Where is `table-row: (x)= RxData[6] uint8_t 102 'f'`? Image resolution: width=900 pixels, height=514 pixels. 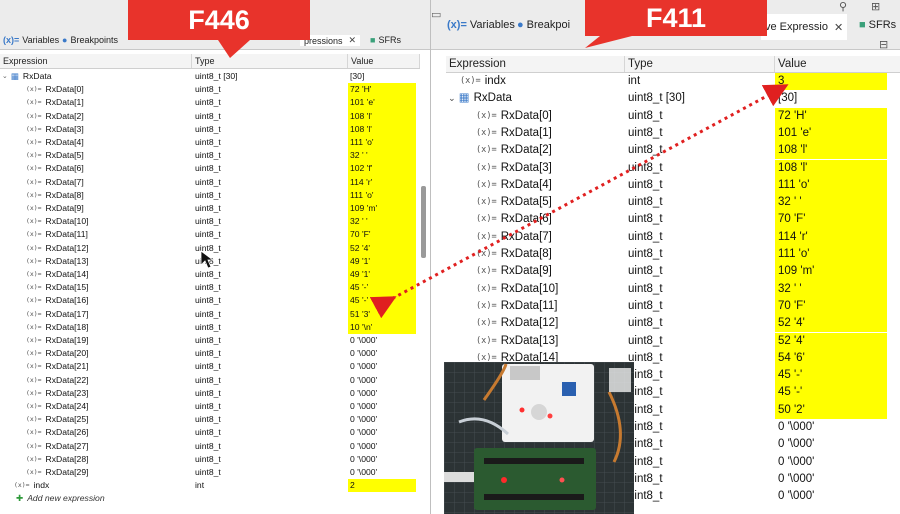
table-row: (x)= RxData[6] uint8_t 102 'f' is located at coordinates (208, 169).